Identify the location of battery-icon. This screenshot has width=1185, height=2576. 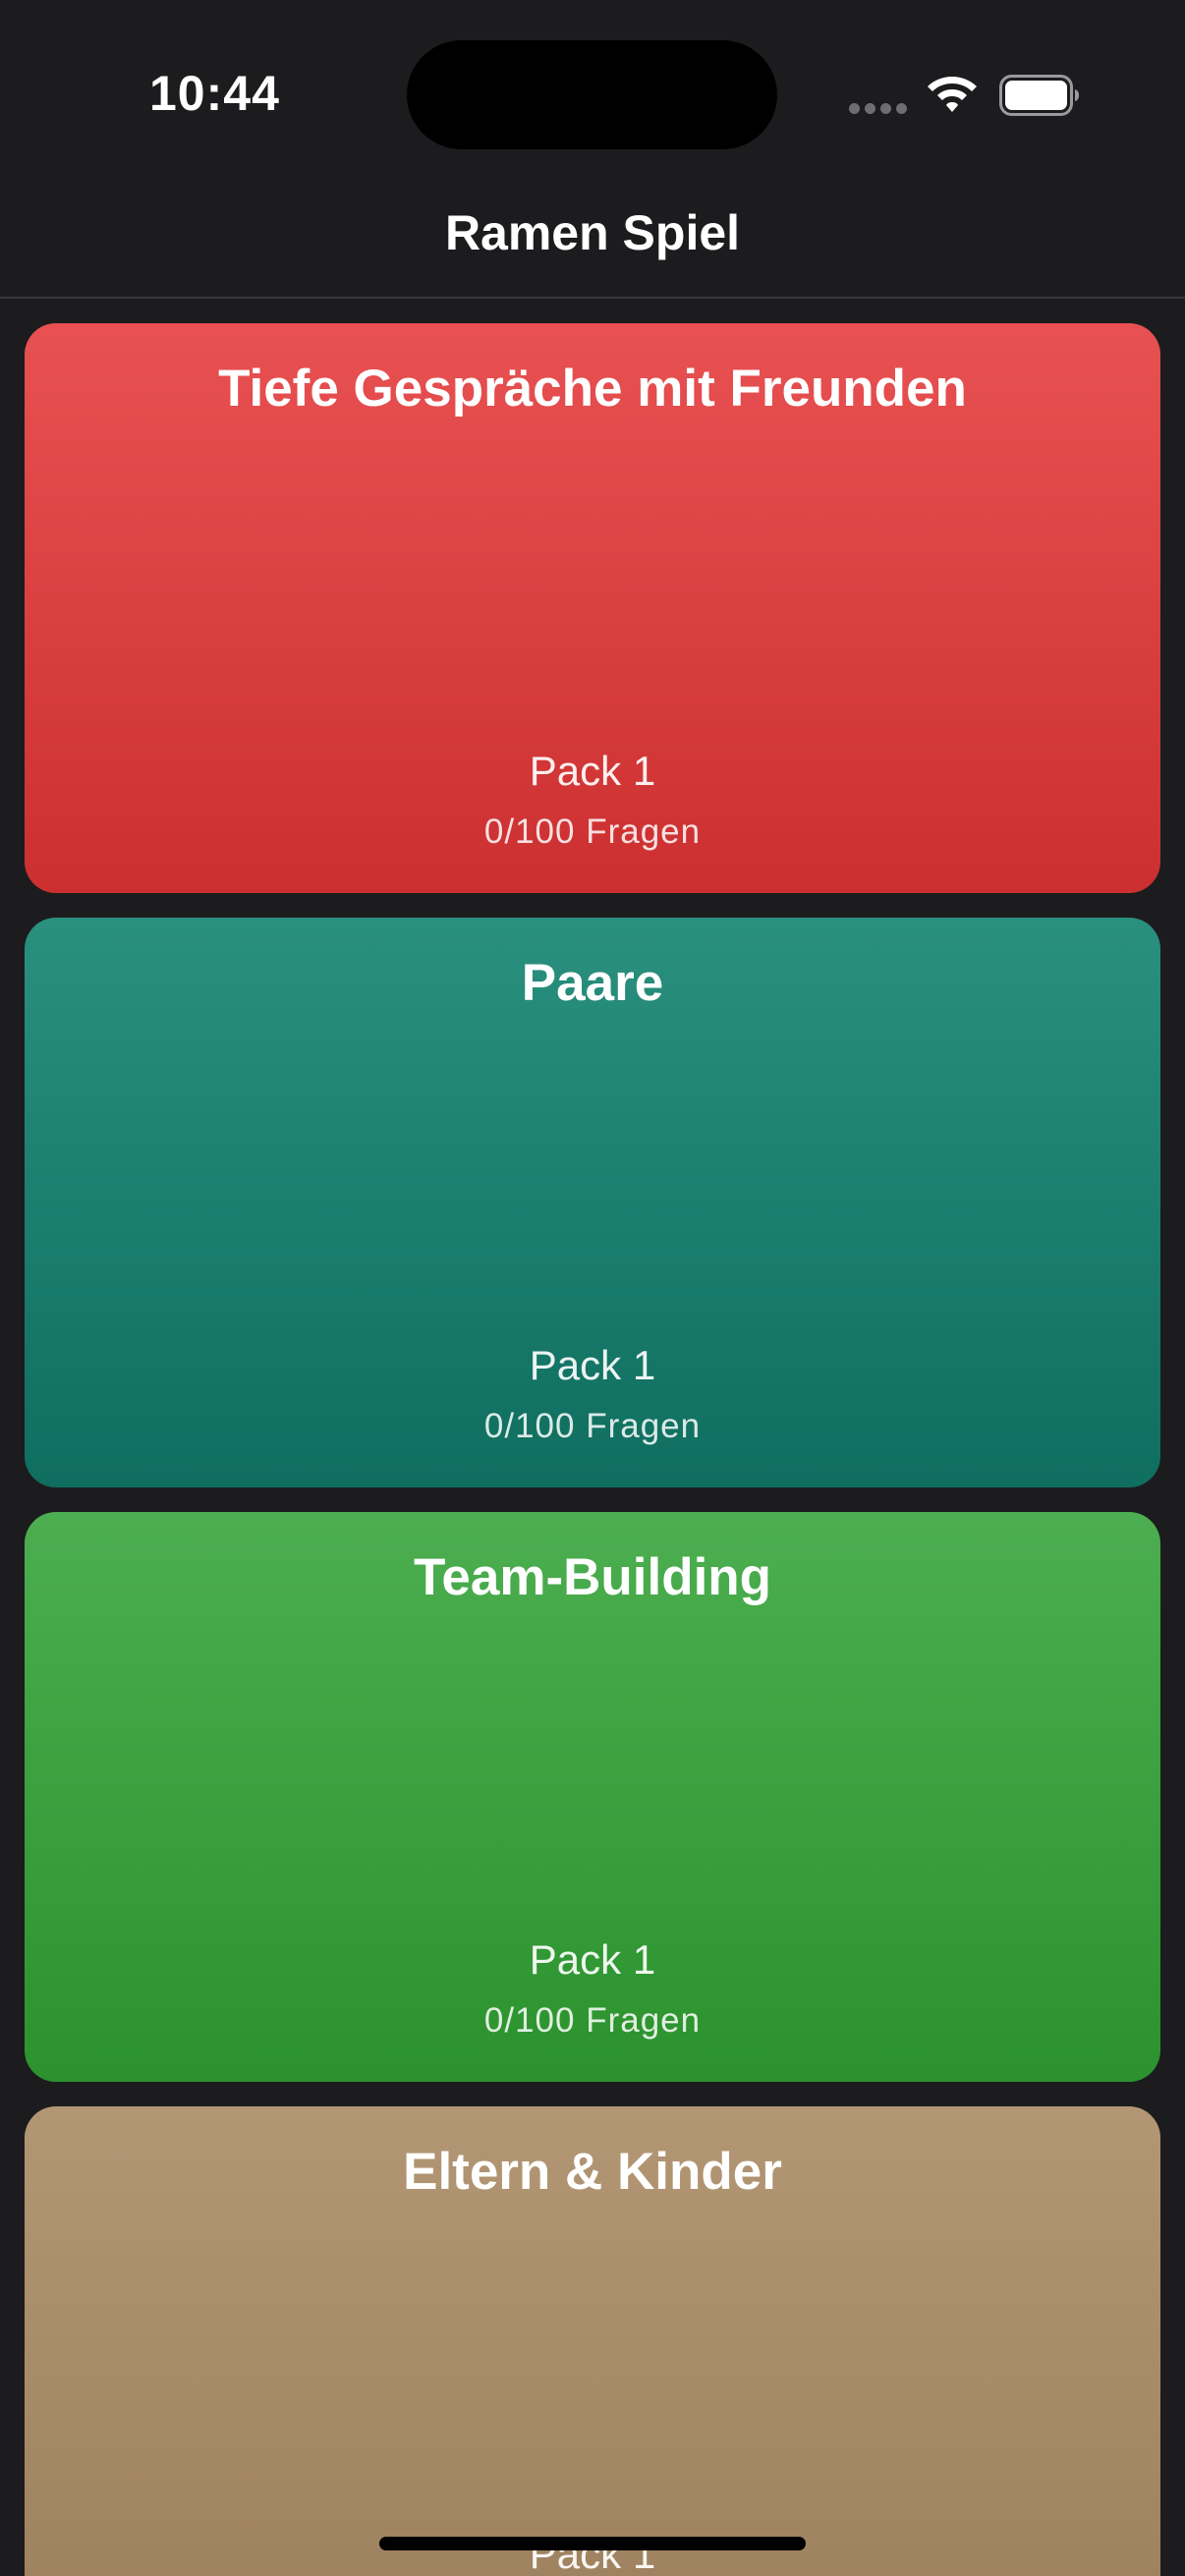
(1039, 95).